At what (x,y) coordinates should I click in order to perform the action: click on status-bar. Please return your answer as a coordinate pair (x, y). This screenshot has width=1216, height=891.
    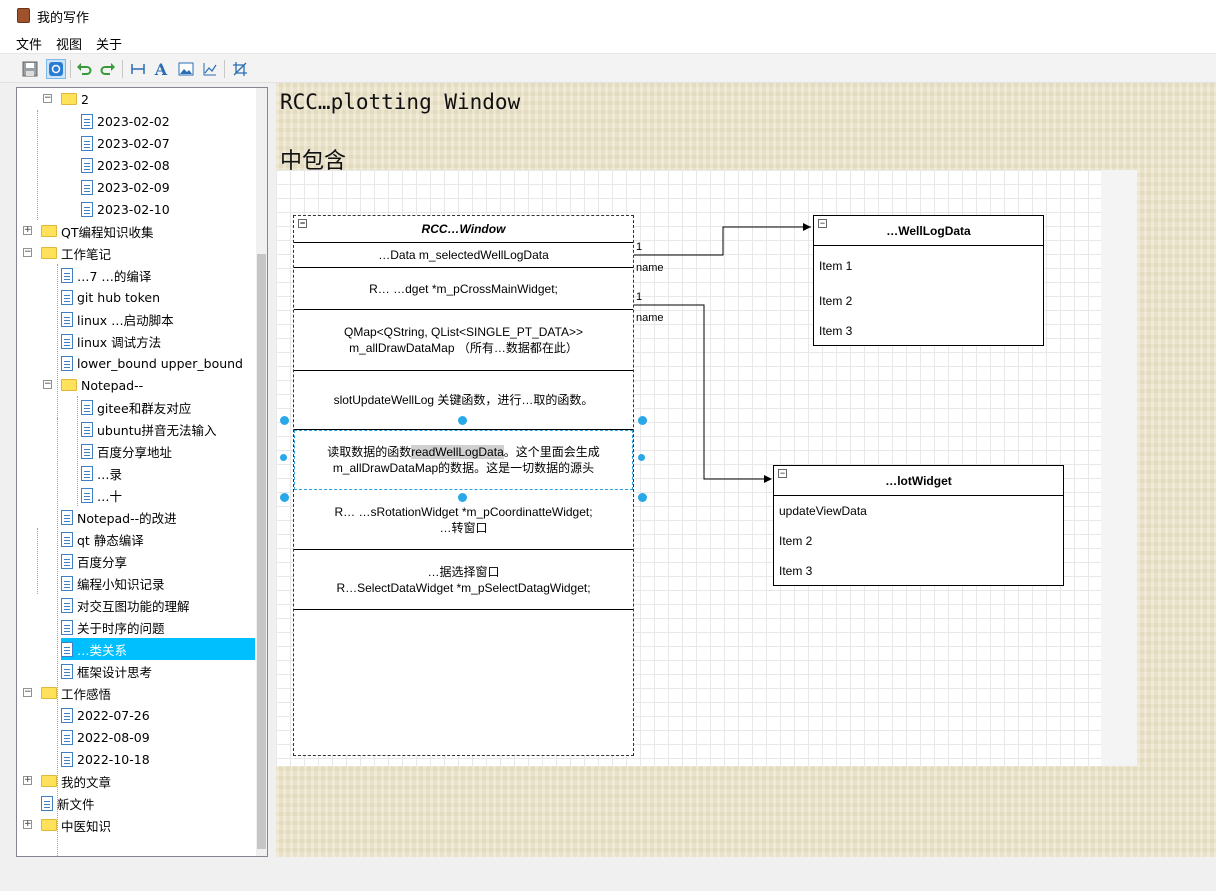
    Looking at the image, I should click on (608, 874).